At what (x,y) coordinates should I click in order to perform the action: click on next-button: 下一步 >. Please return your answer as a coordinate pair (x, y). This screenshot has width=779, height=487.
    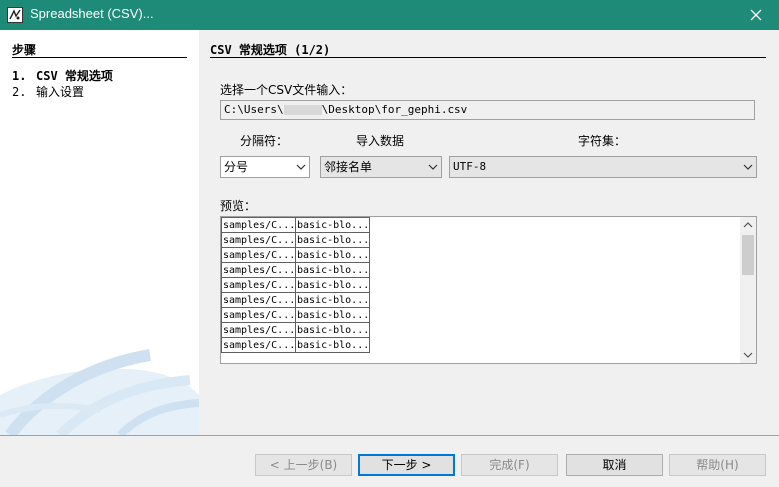
    Looking at the image, I should click on (406, 465).